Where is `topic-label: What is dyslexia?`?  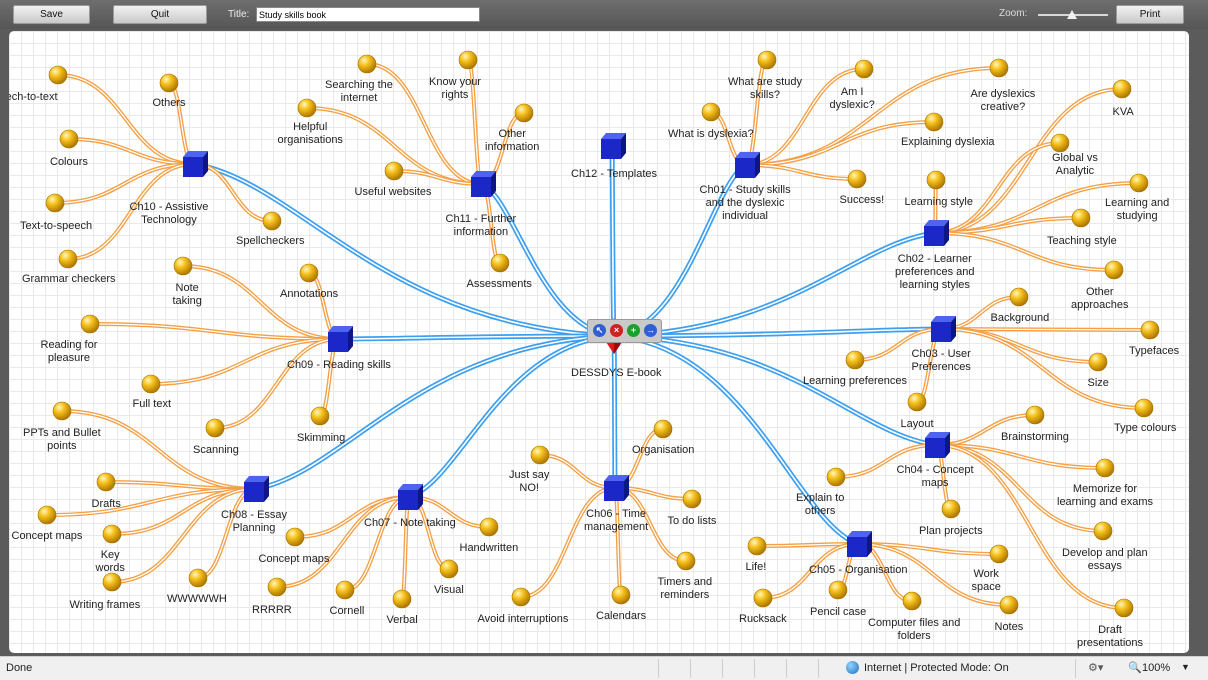
topic-label: What is dyslexia? is located at coordinates (711, 134).